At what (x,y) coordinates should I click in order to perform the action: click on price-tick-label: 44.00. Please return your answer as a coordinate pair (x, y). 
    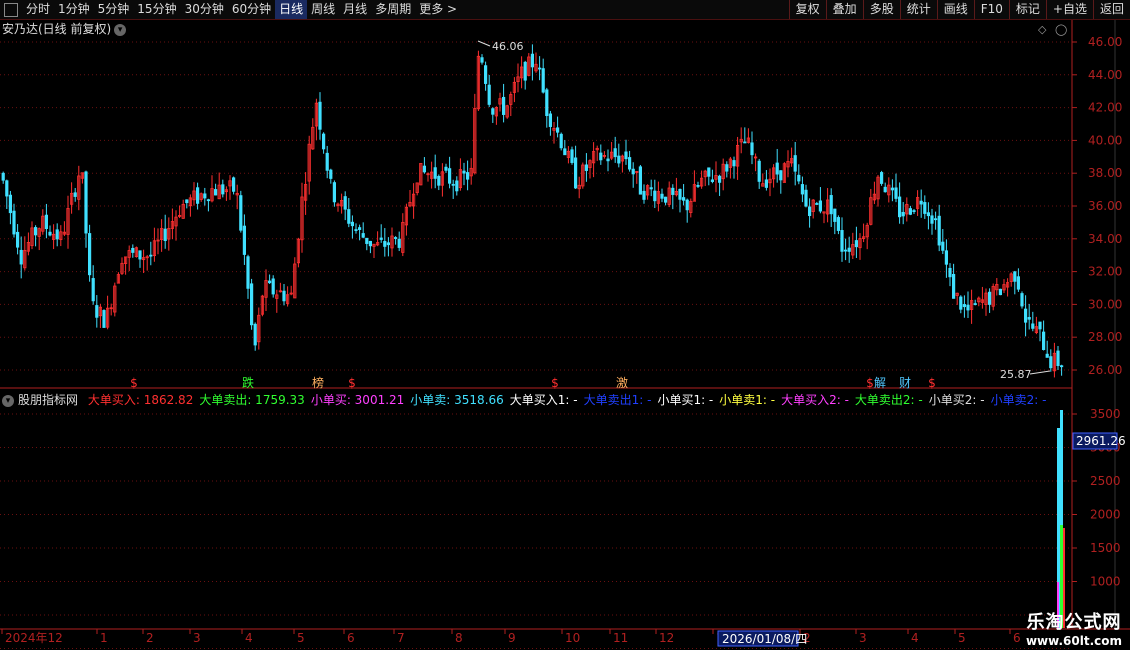
    Looking at the image, I should click on (1105, 75).